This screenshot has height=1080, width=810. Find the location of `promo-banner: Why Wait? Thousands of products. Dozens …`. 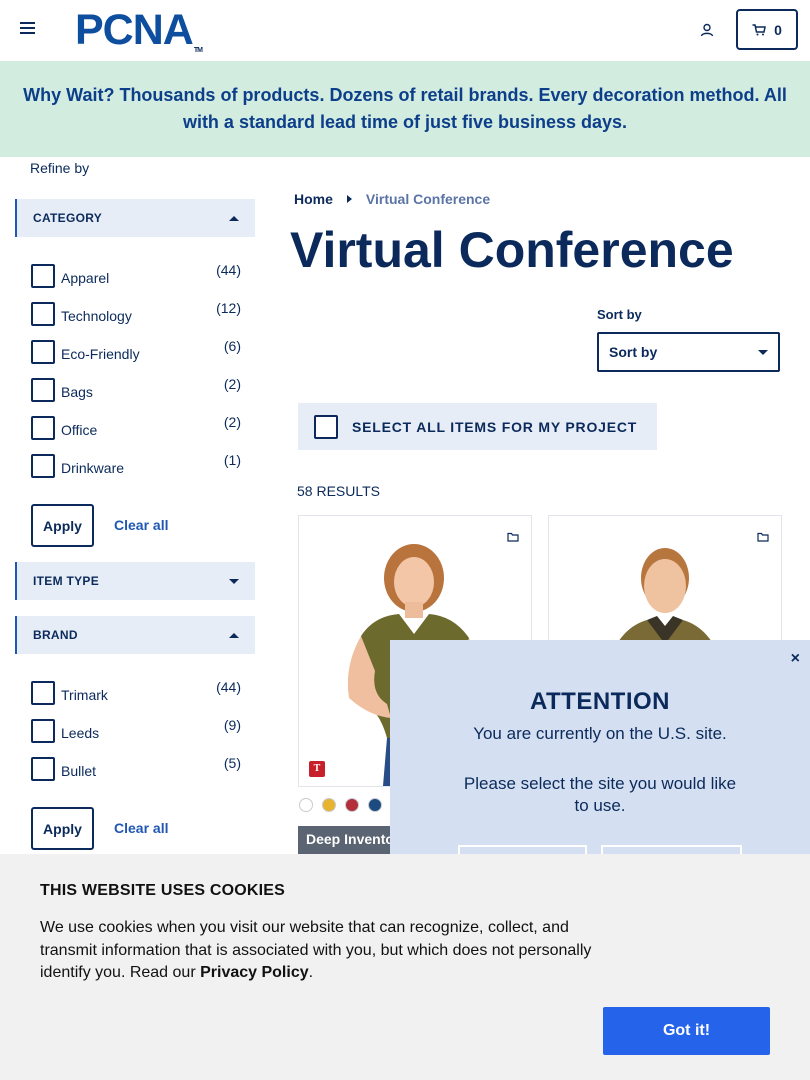

promo-banner: Why Wait? Thousands of products. Dozens … is located at coordinates (405, 109).